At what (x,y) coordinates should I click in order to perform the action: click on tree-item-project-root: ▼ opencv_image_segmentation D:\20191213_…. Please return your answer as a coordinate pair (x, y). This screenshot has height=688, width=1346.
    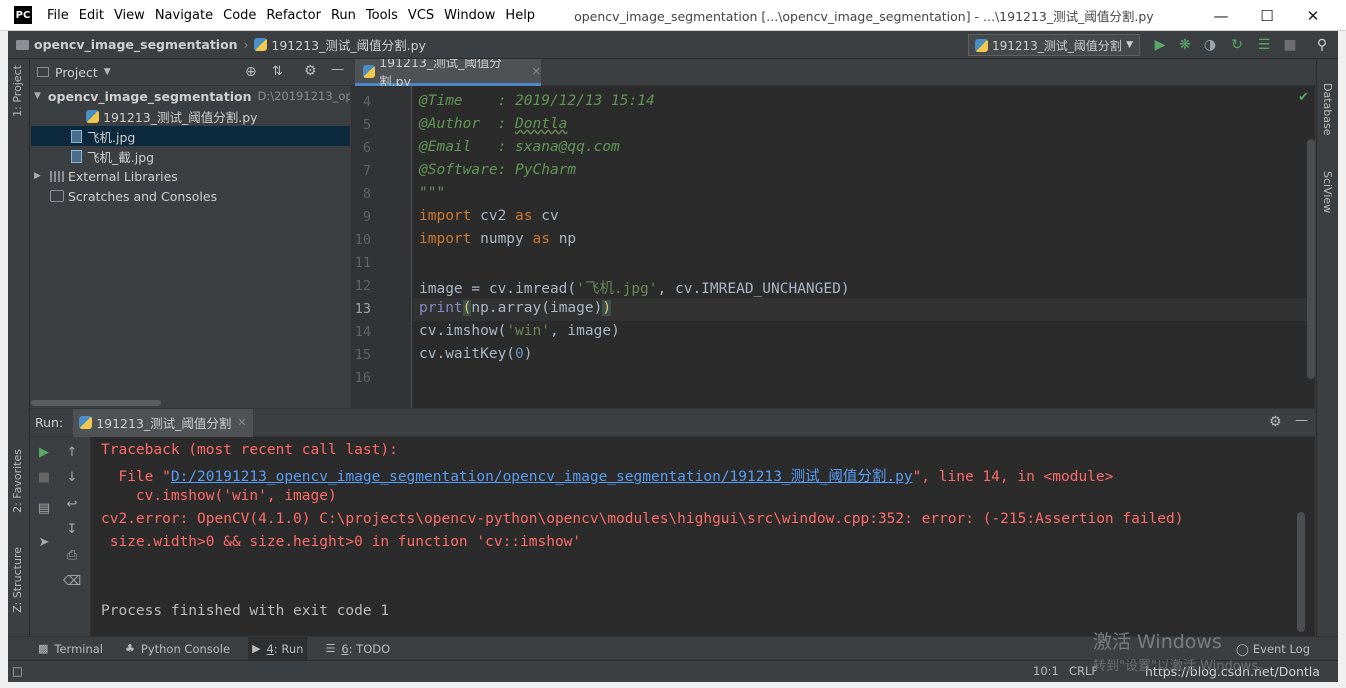
    Looking at the image, I should click on (190, 96).